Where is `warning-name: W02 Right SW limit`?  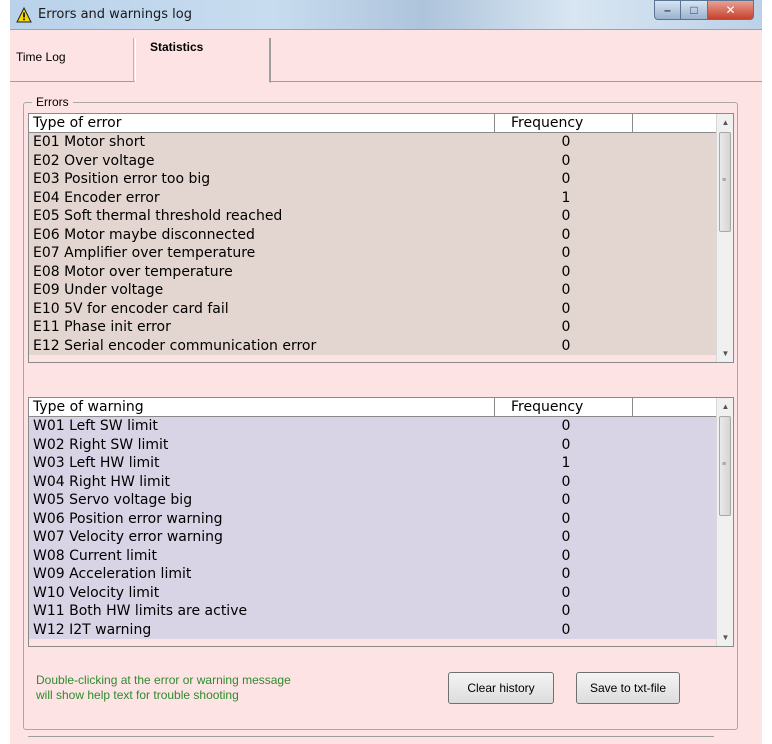
warning-name: W02 Right SW limit is located at coordinates (101, 444).